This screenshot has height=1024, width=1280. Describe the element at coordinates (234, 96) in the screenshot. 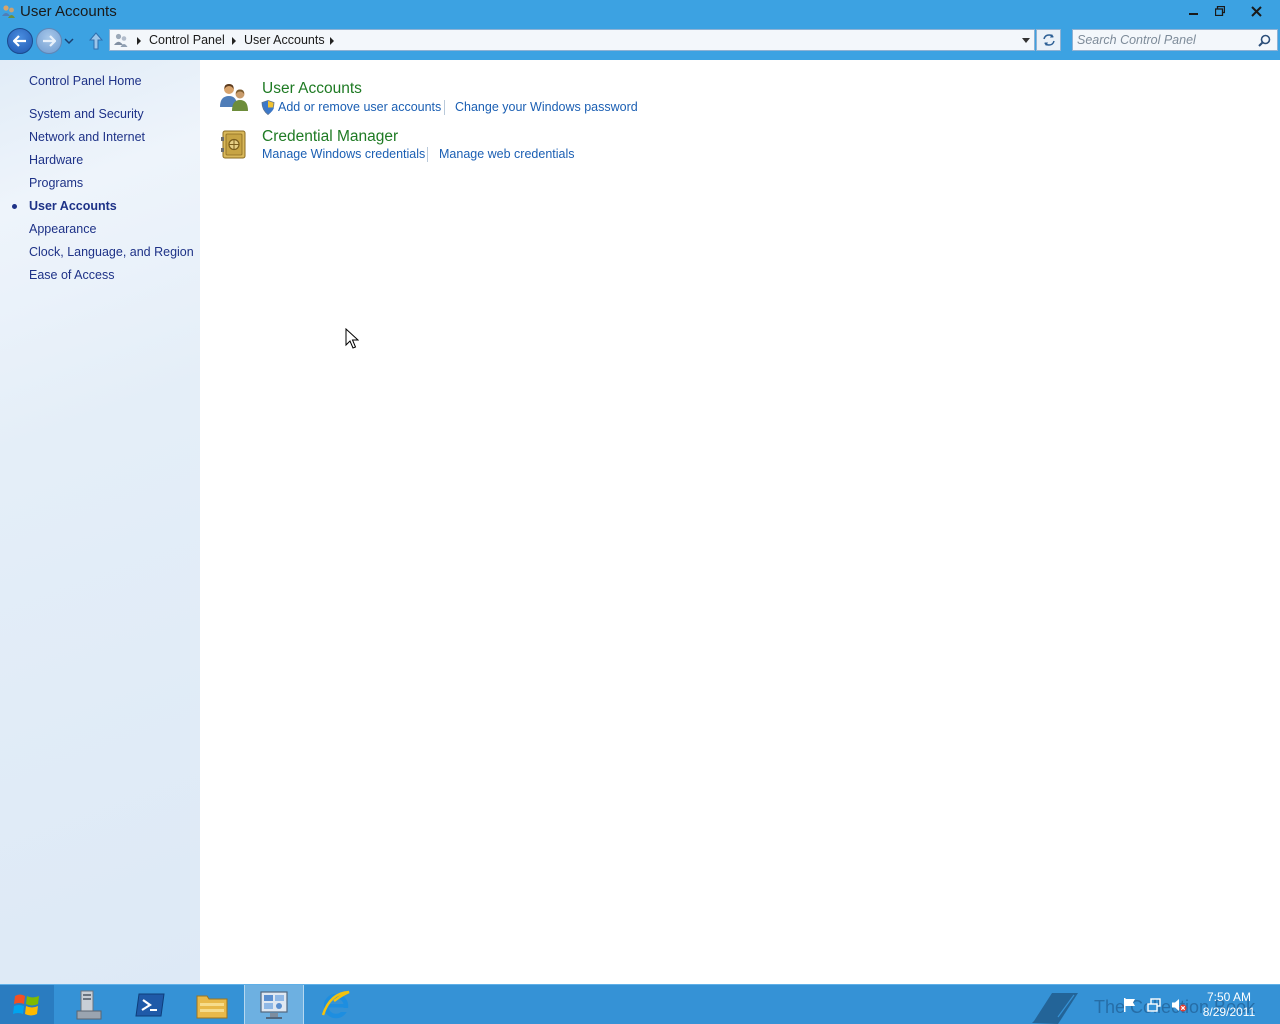

I see `users-icon` at that location.